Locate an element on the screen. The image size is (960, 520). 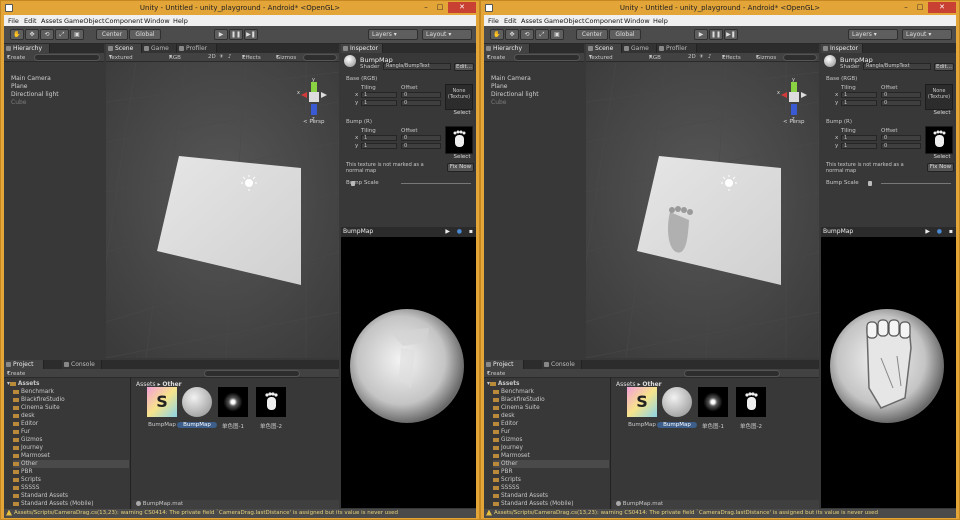
hierarchy-item-main-camera: Main Camera is located at coordinates (511, 78).